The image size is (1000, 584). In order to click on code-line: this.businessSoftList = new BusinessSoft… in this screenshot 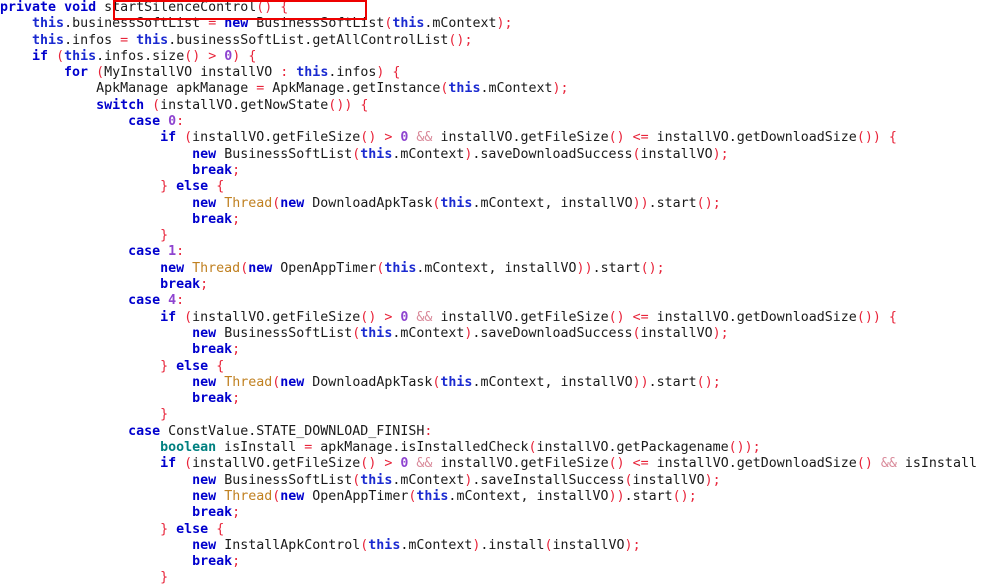, I will do `click(272, 24)`.